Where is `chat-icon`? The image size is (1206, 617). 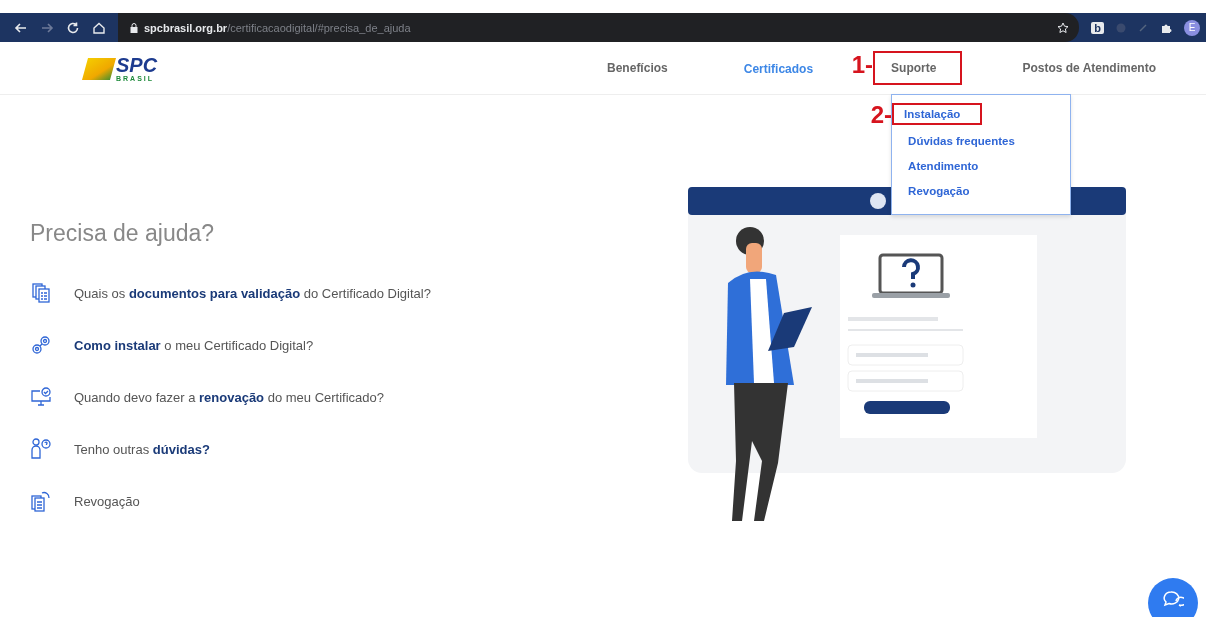 chat-icon is located at coordinates (1173, 599).